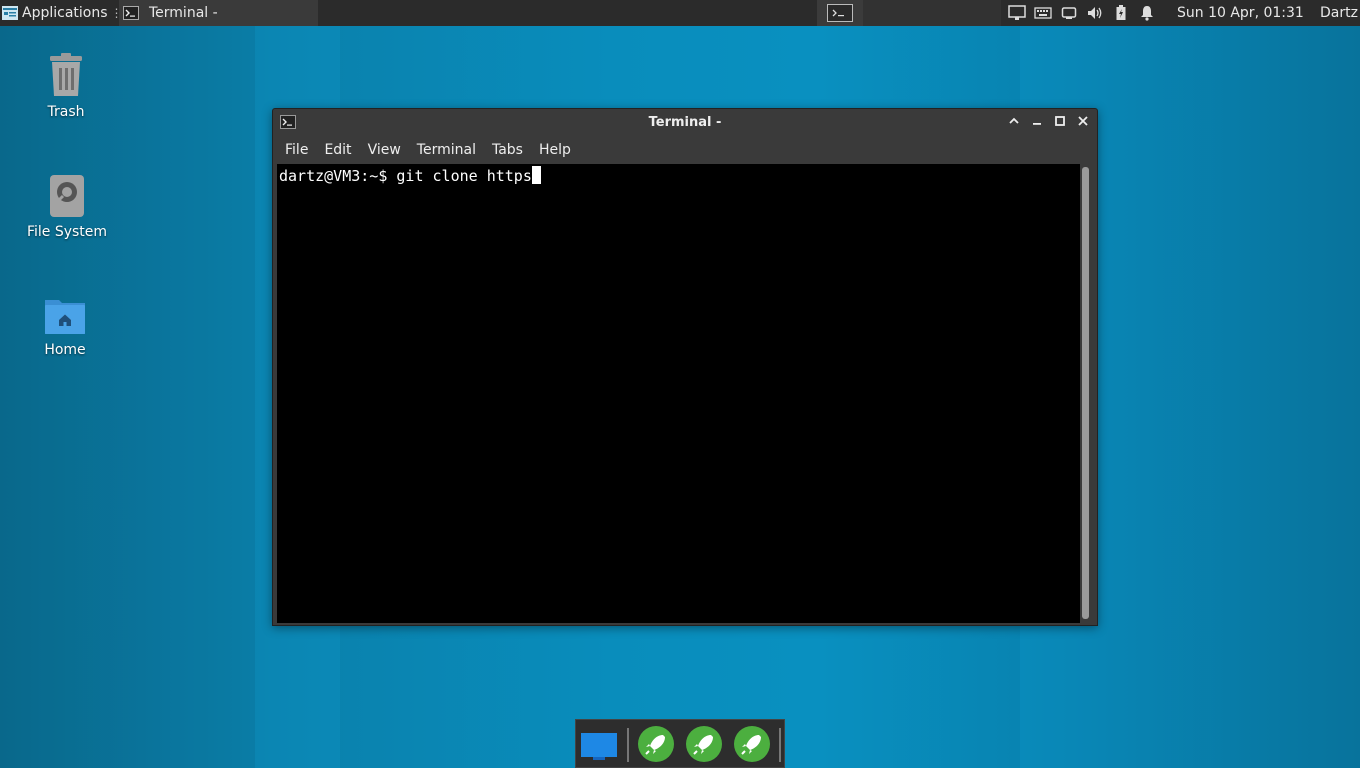 The width and height of the screenshot is (1360, 768). Describe the element at coordinates (67, 196) in the screenshot. I see `drive-icon` at that location.